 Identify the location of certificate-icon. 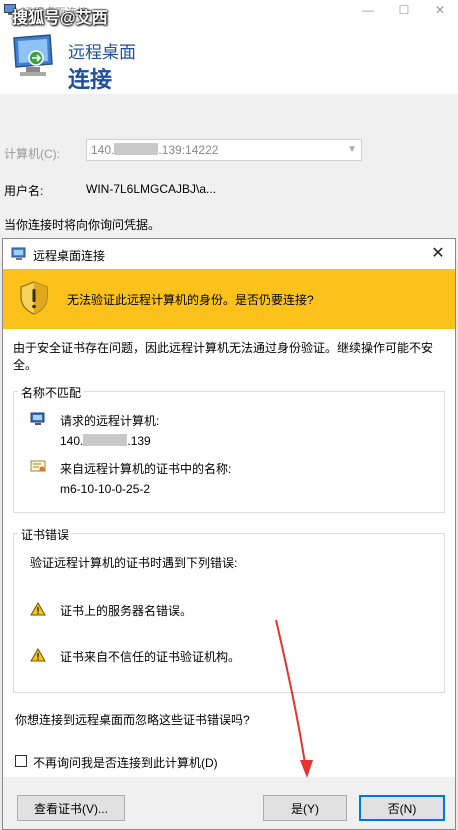
(38, 466).